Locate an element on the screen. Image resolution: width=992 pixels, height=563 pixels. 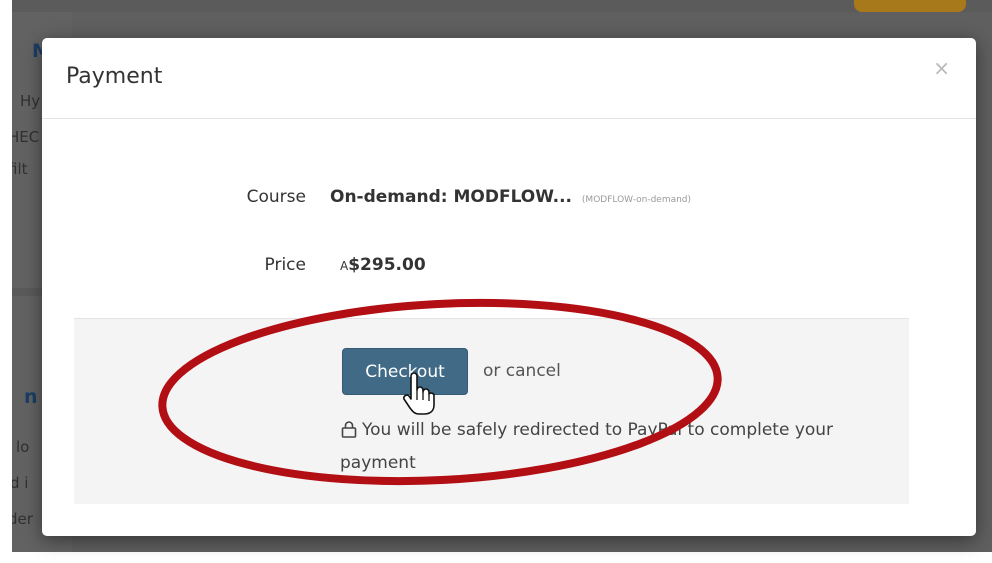
close-icon: × is located at coordinates (941, 68).